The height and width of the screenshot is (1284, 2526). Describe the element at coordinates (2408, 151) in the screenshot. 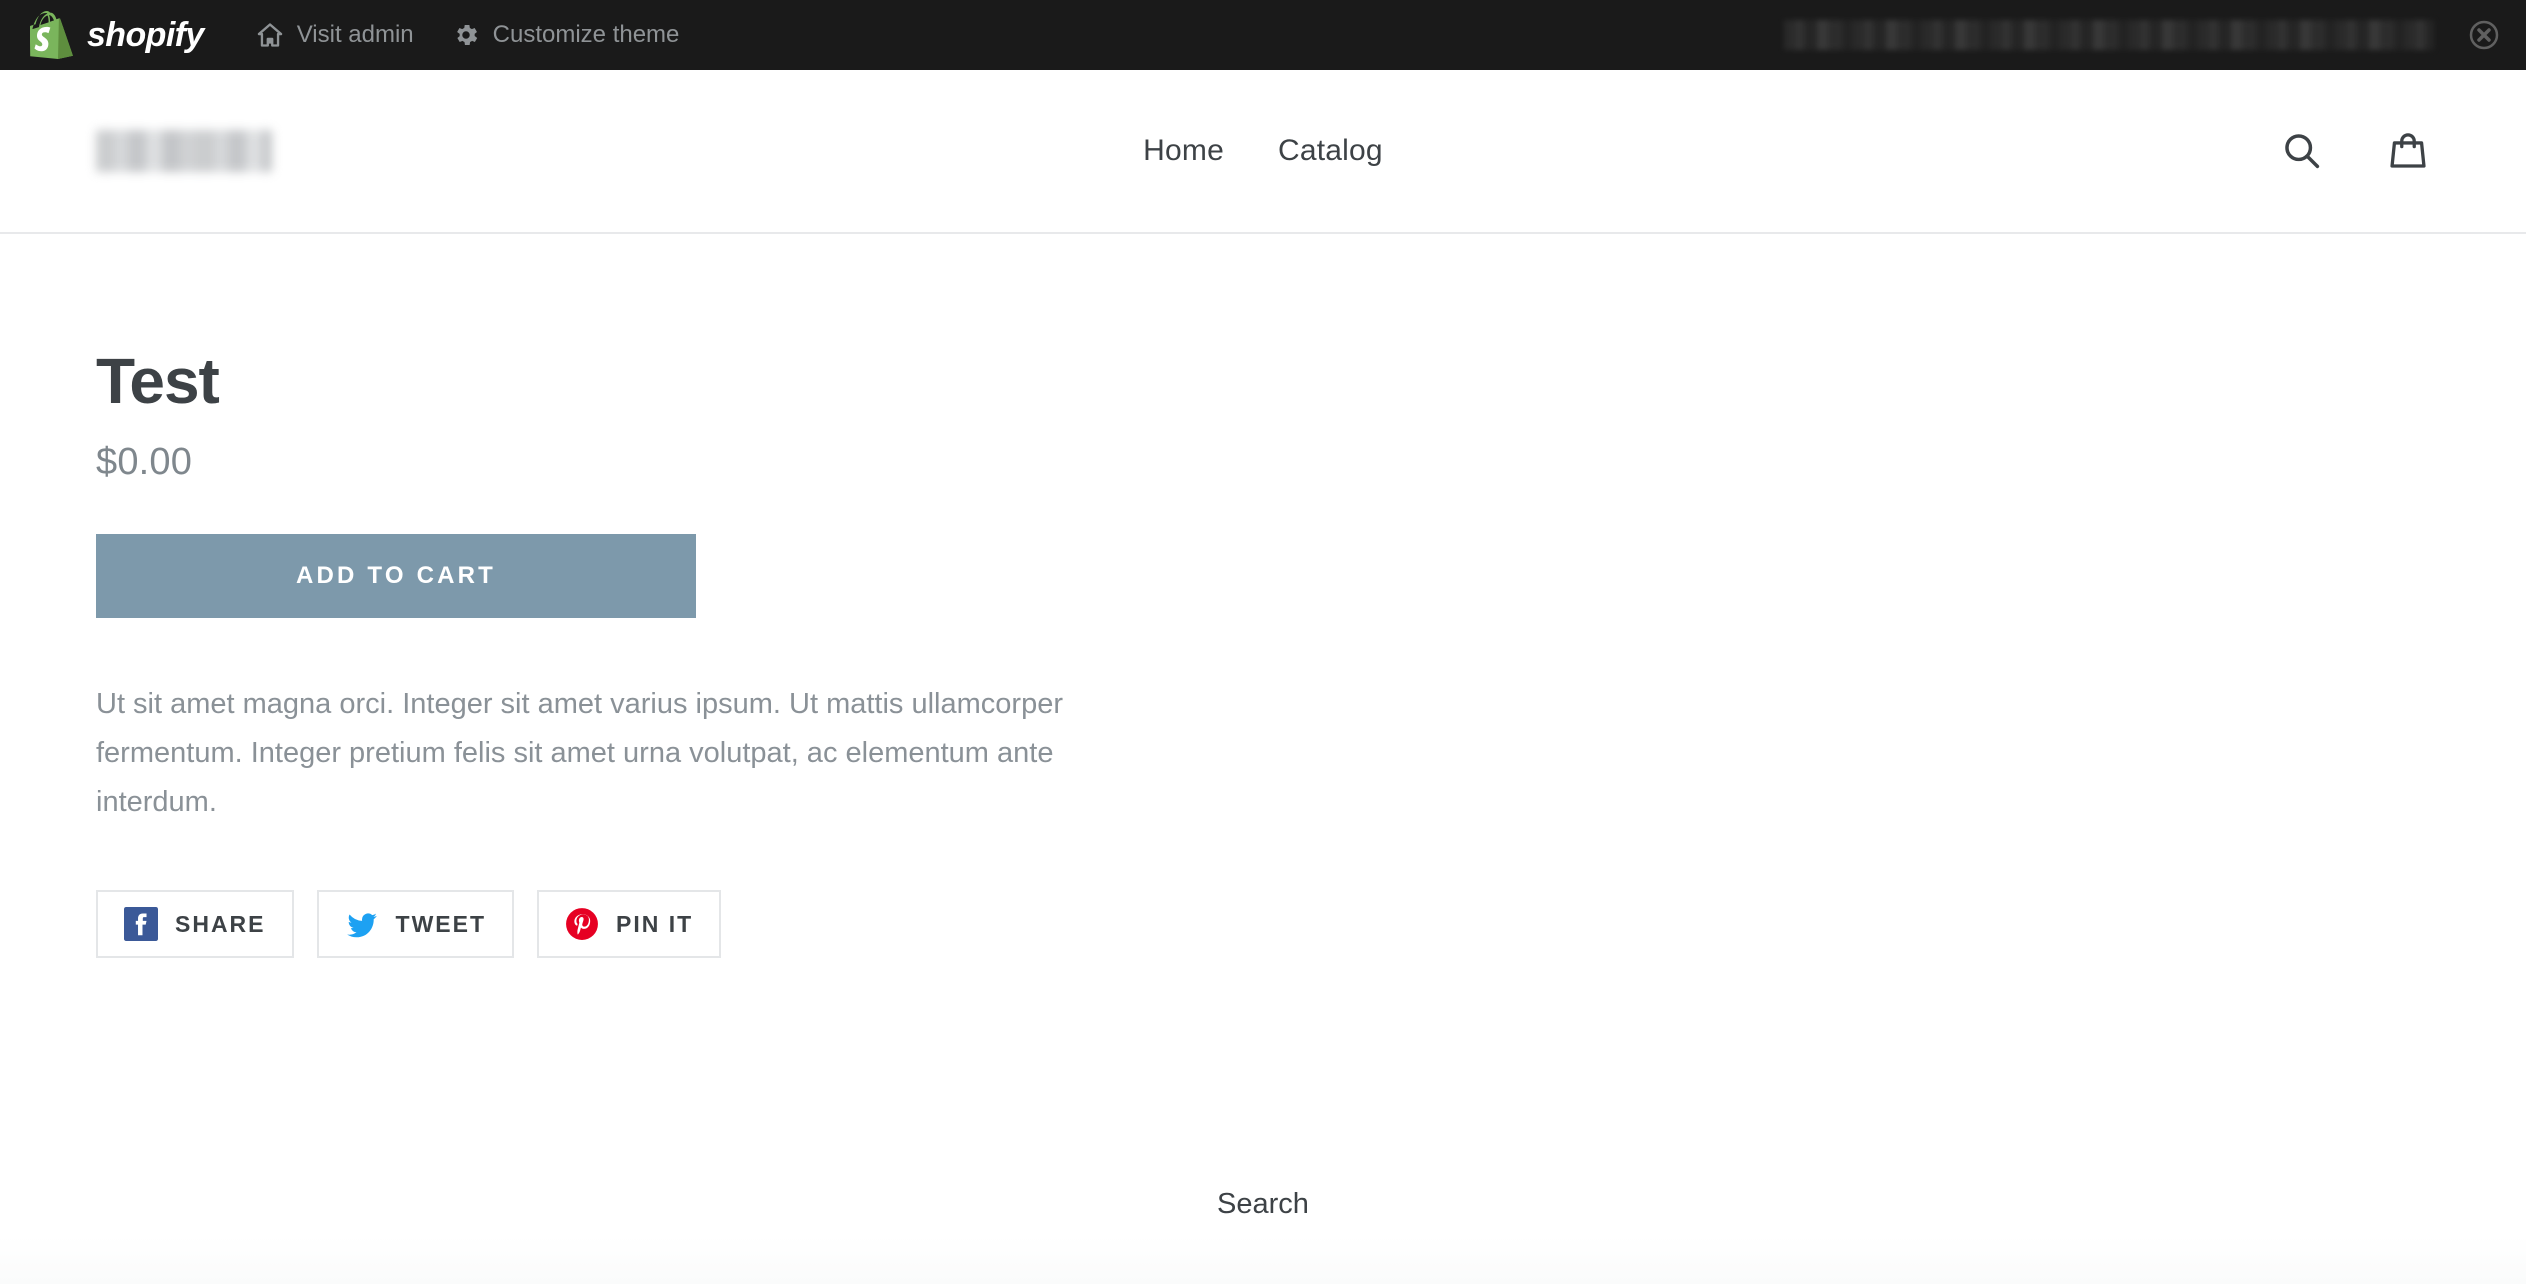

I see `cart-icon` at that location.